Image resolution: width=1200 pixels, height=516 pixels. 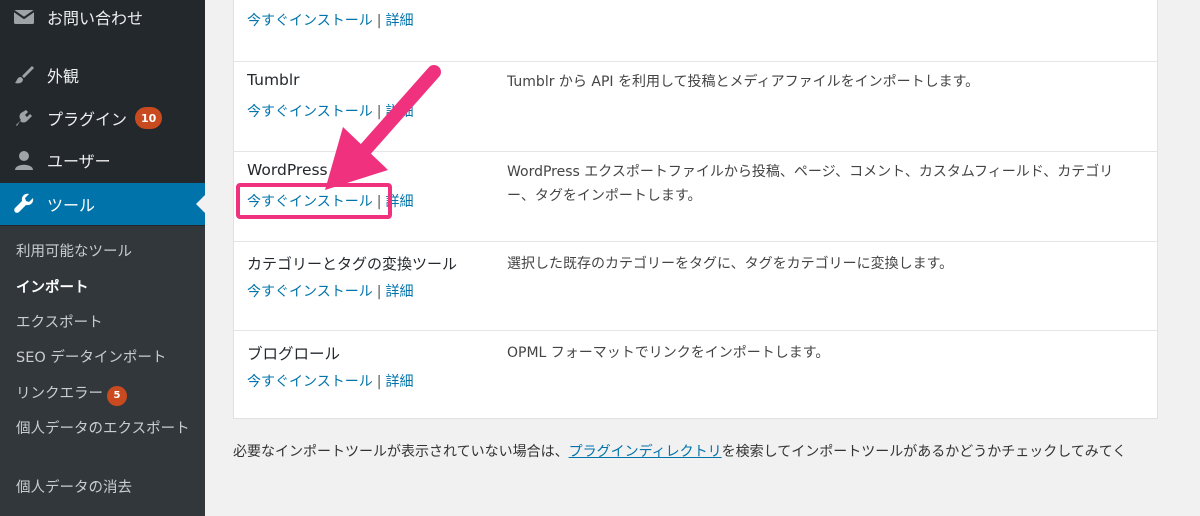 What do you see at coordinates (383, 127) in the screenshot?
I see `pointer-arrow-icon` at bounding box center [383, 127].